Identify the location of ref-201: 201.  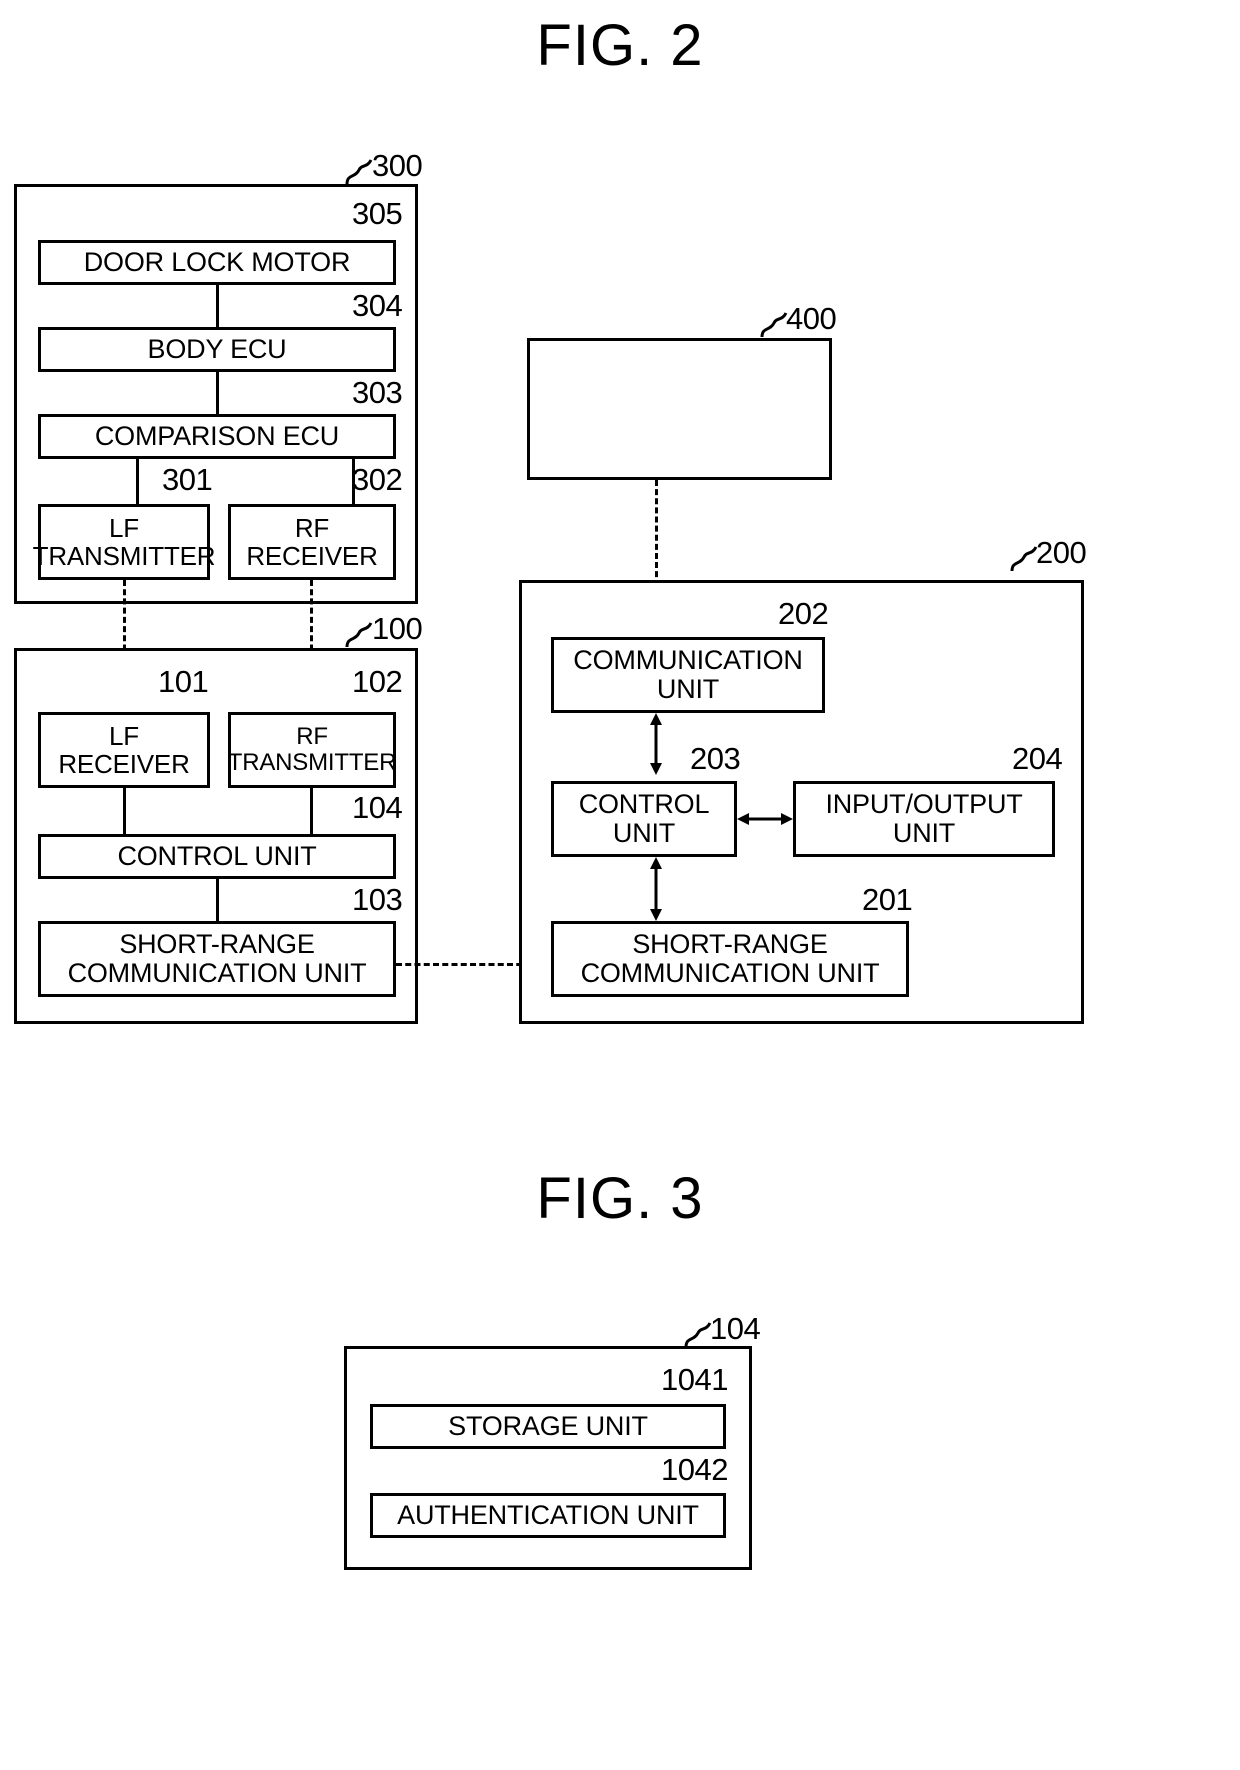
(887, 899).